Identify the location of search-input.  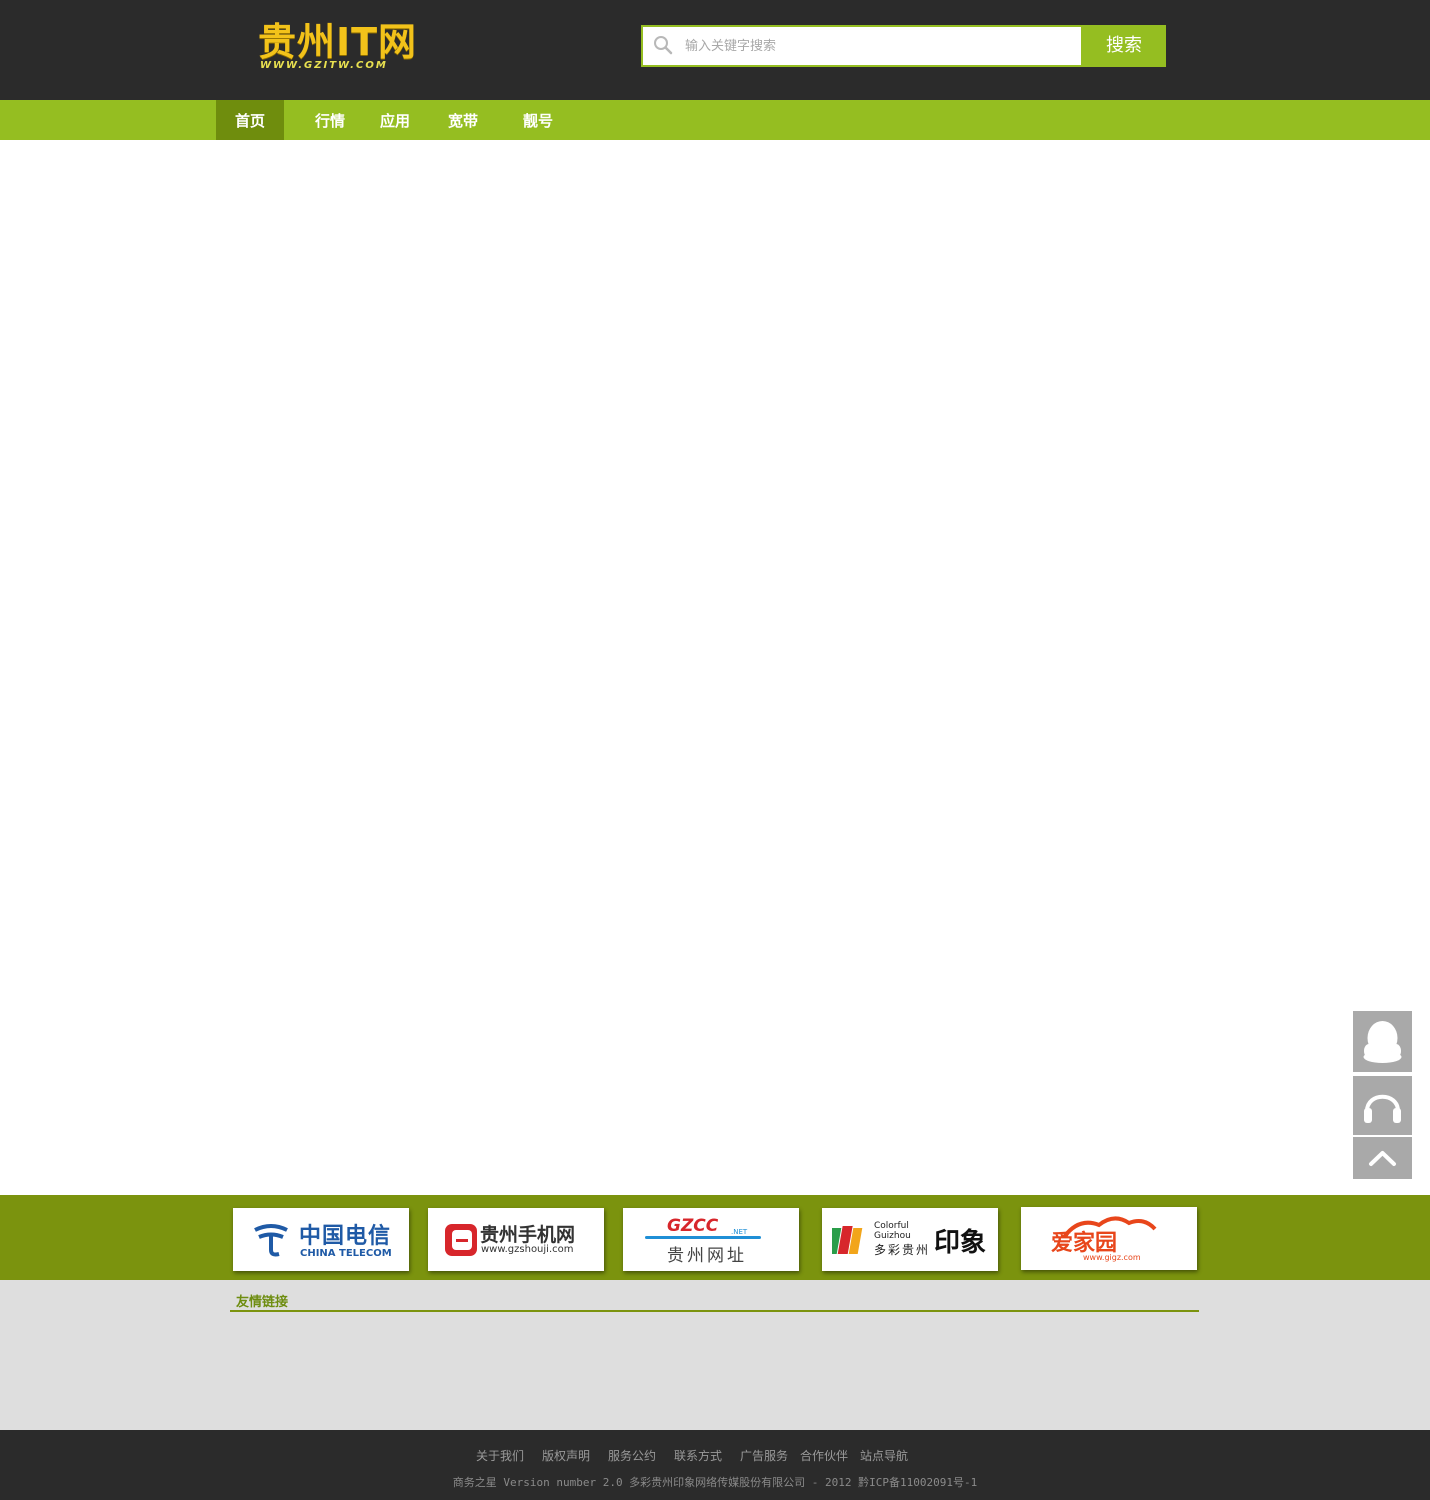
(880, 46).